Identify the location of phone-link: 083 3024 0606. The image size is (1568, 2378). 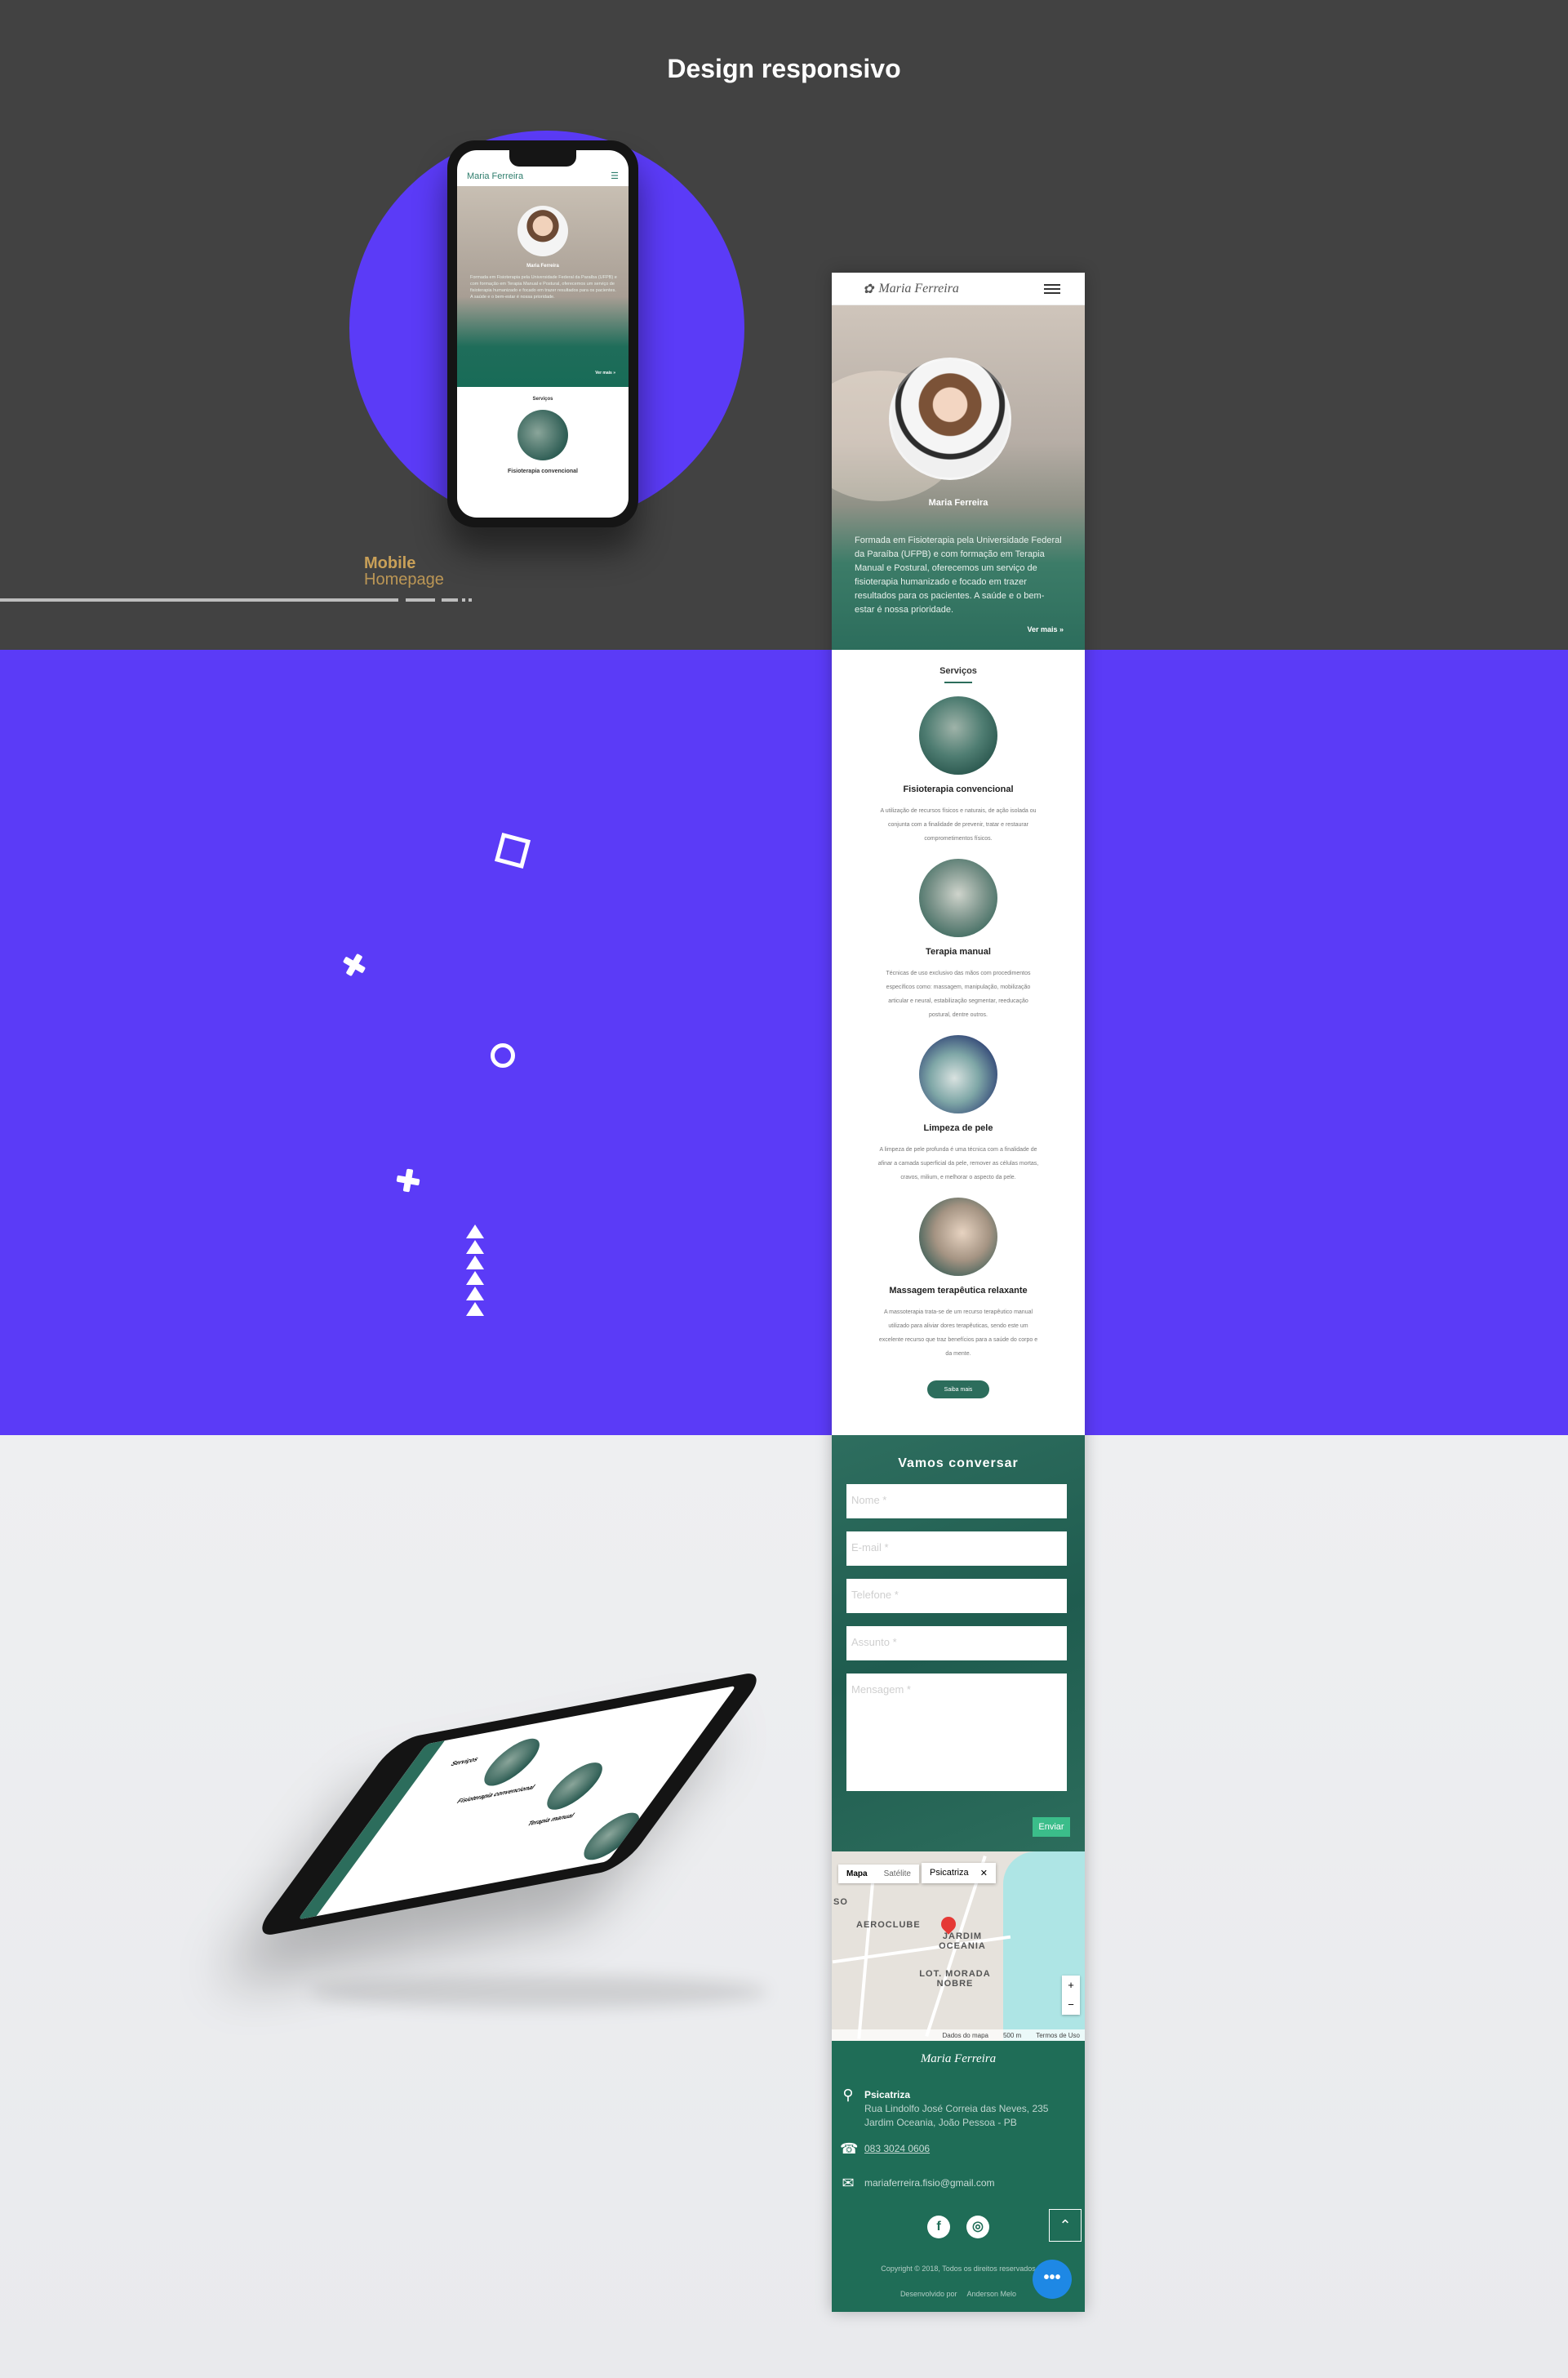
(897, 2149).